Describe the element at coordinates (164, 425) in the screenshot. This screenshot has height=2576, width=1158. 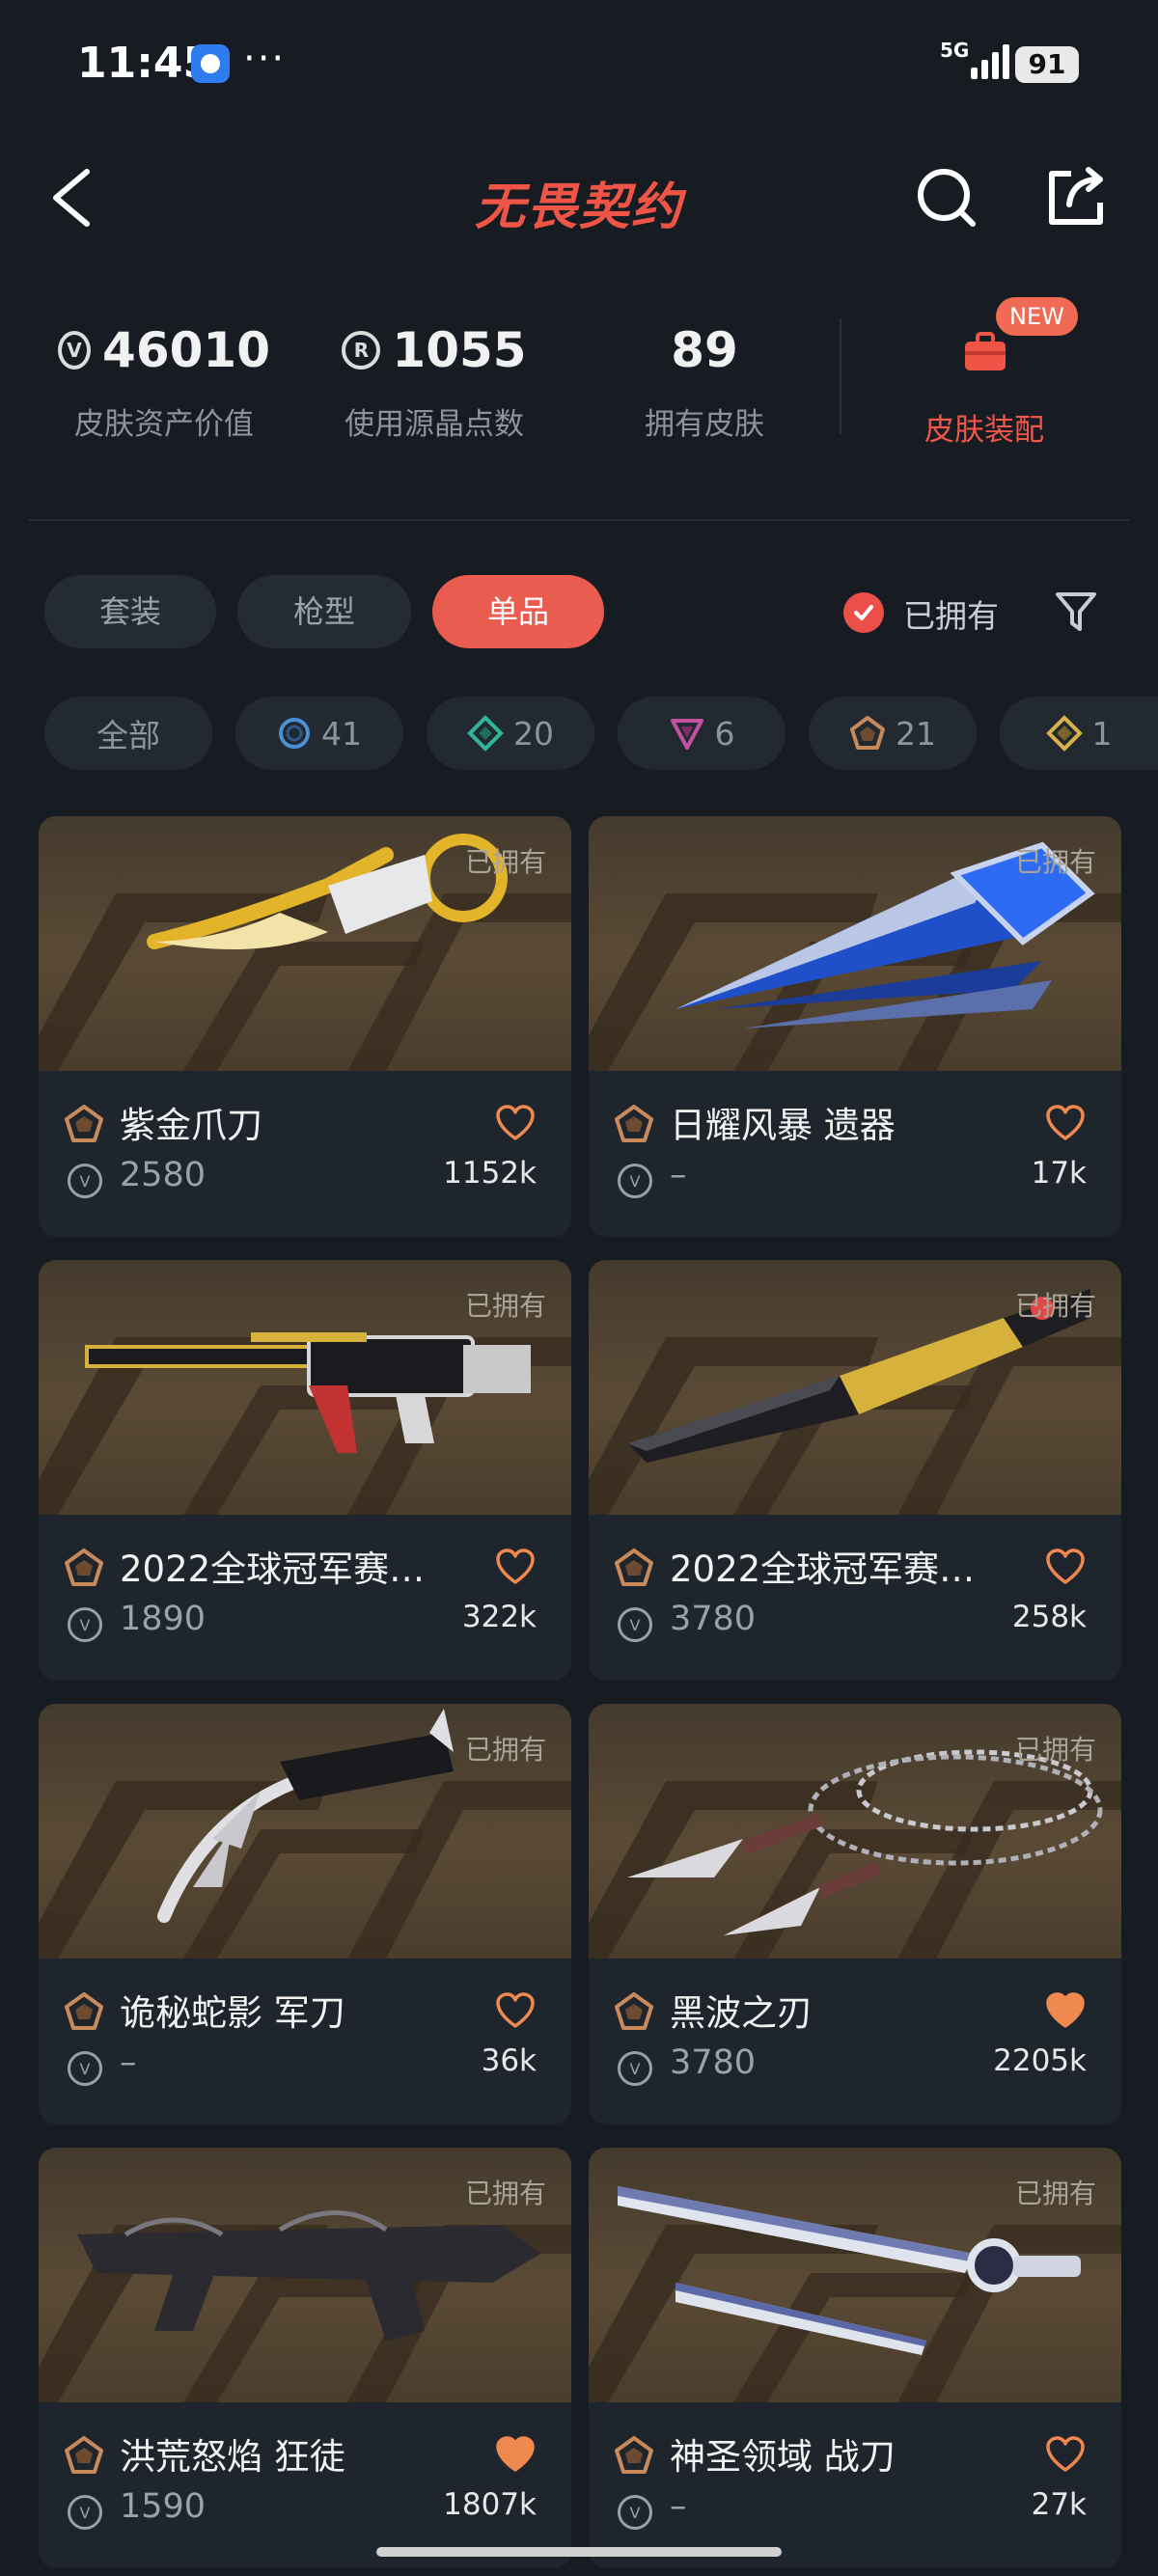
I see `asset-value-label: 皮肤资产价值` at that location.